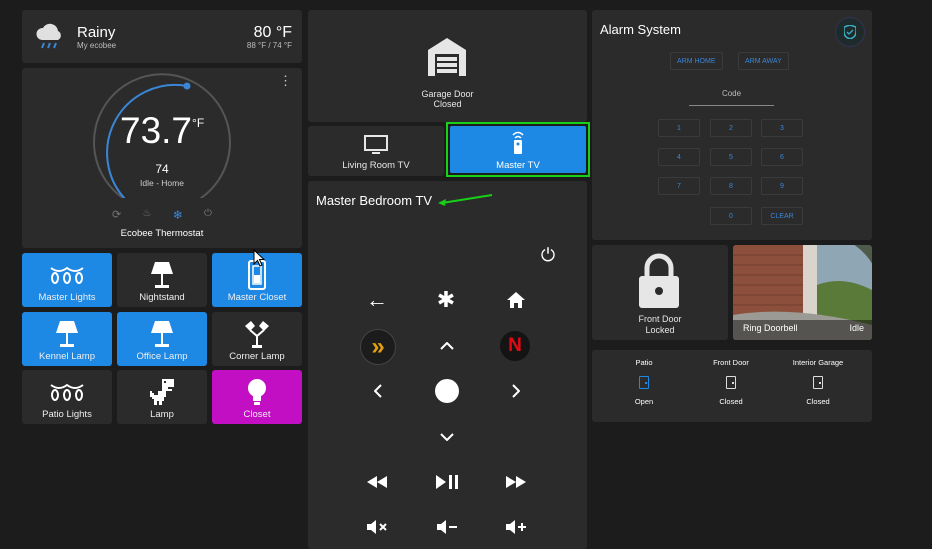 The width and height of the screenshot is (932, 549). I want to click on key-3: 3, so click(782, 128).